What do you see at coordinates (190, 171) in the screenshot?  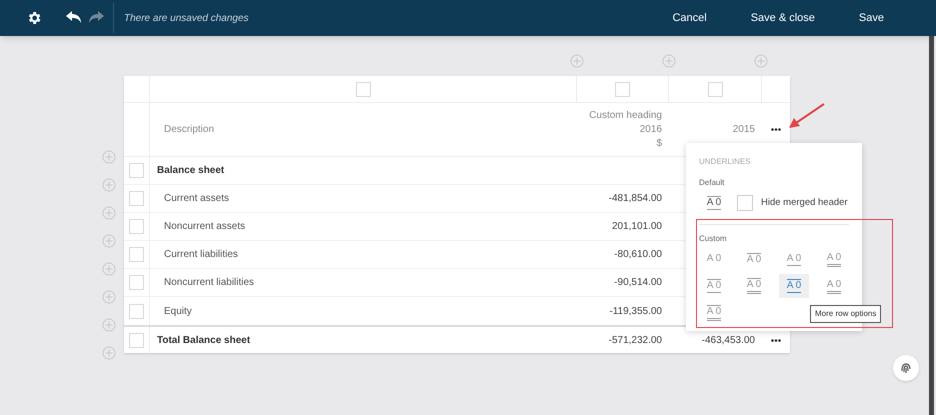 I see `row-label: Balance sheet` at bounding box center [190, 171].